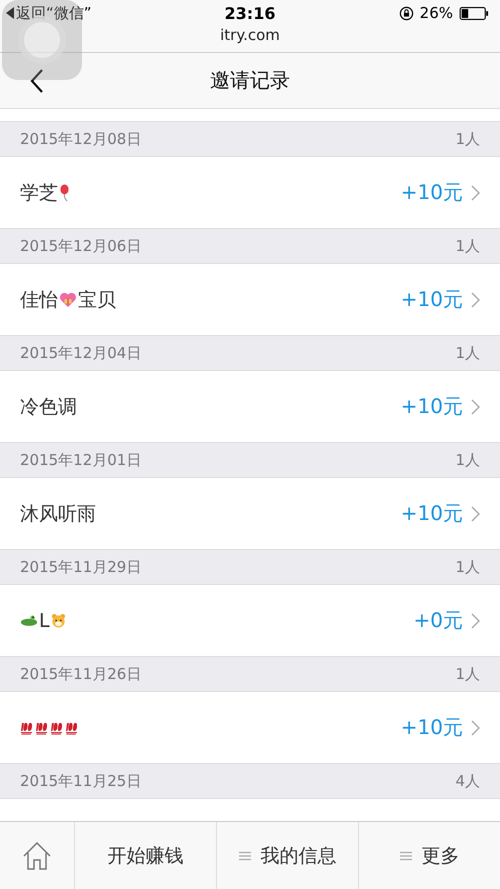 The width and height of the screenshot is (500, 889). What do you see at coordinates (467, 781) in the screenshot?
I see `invite-count: 4人` at bounding box center [467, 781].